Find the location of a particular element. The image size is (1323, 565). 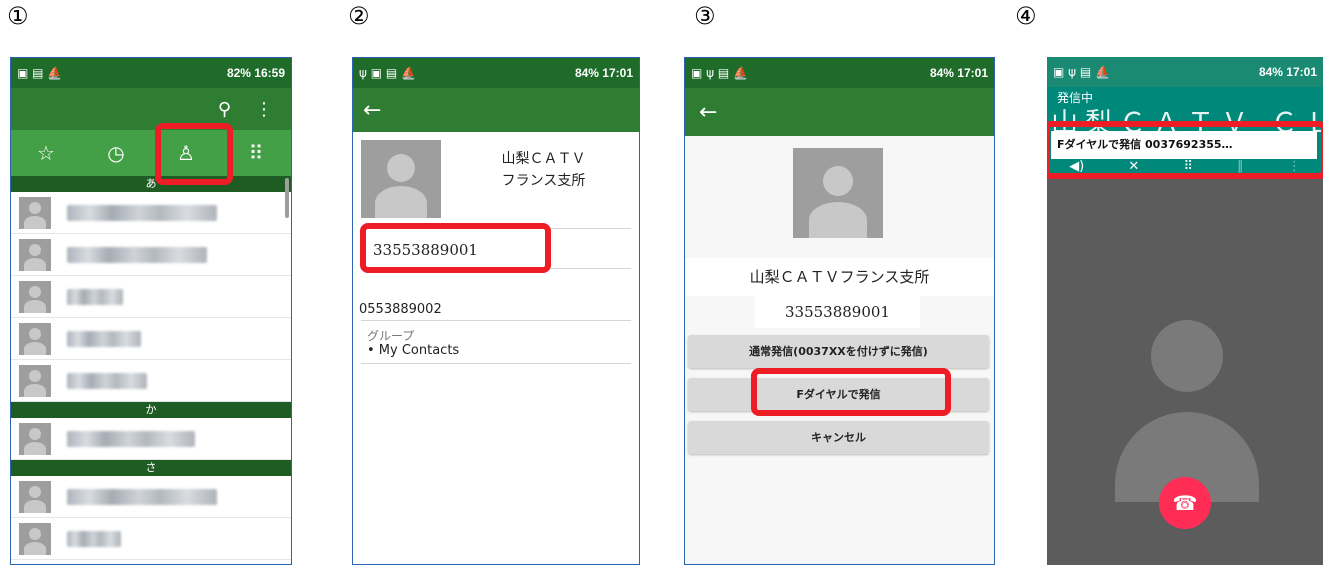

end-call-button: ☎ is located at coordinates (1185, 503).